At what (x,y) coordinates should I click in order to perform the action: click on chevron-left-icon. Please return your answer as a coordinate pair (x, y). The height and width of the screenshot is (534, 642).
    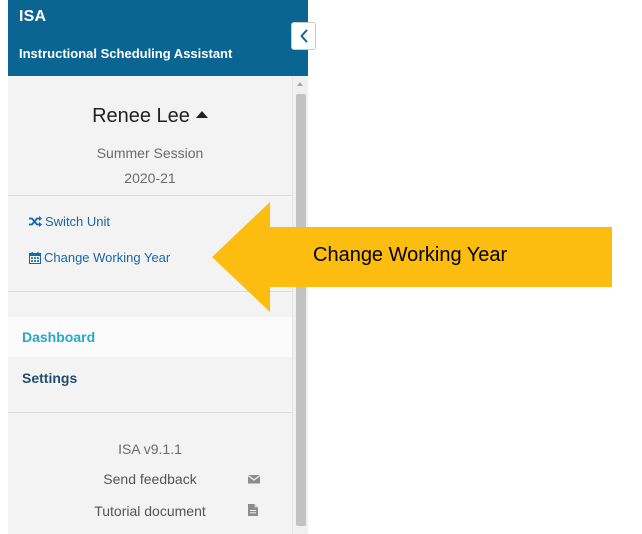
    Looking at the image, I should click on (304, 36).